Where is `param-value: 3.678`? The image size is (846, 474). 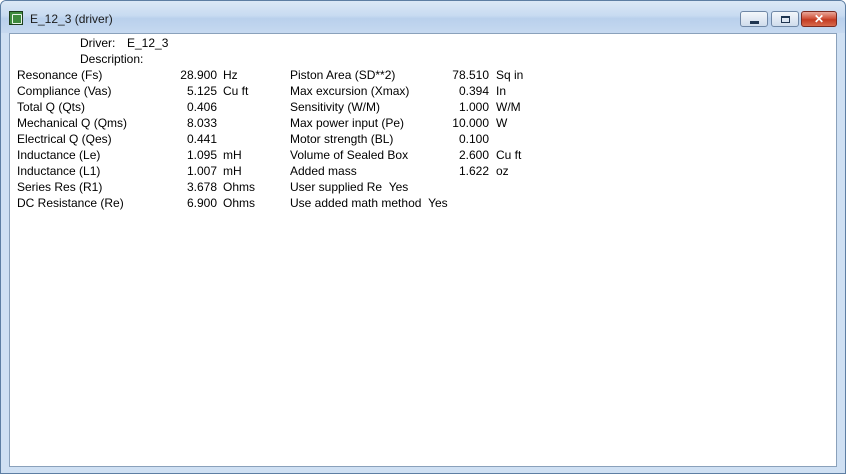
param-value: 3.678 is located at coordinates (201, 187).